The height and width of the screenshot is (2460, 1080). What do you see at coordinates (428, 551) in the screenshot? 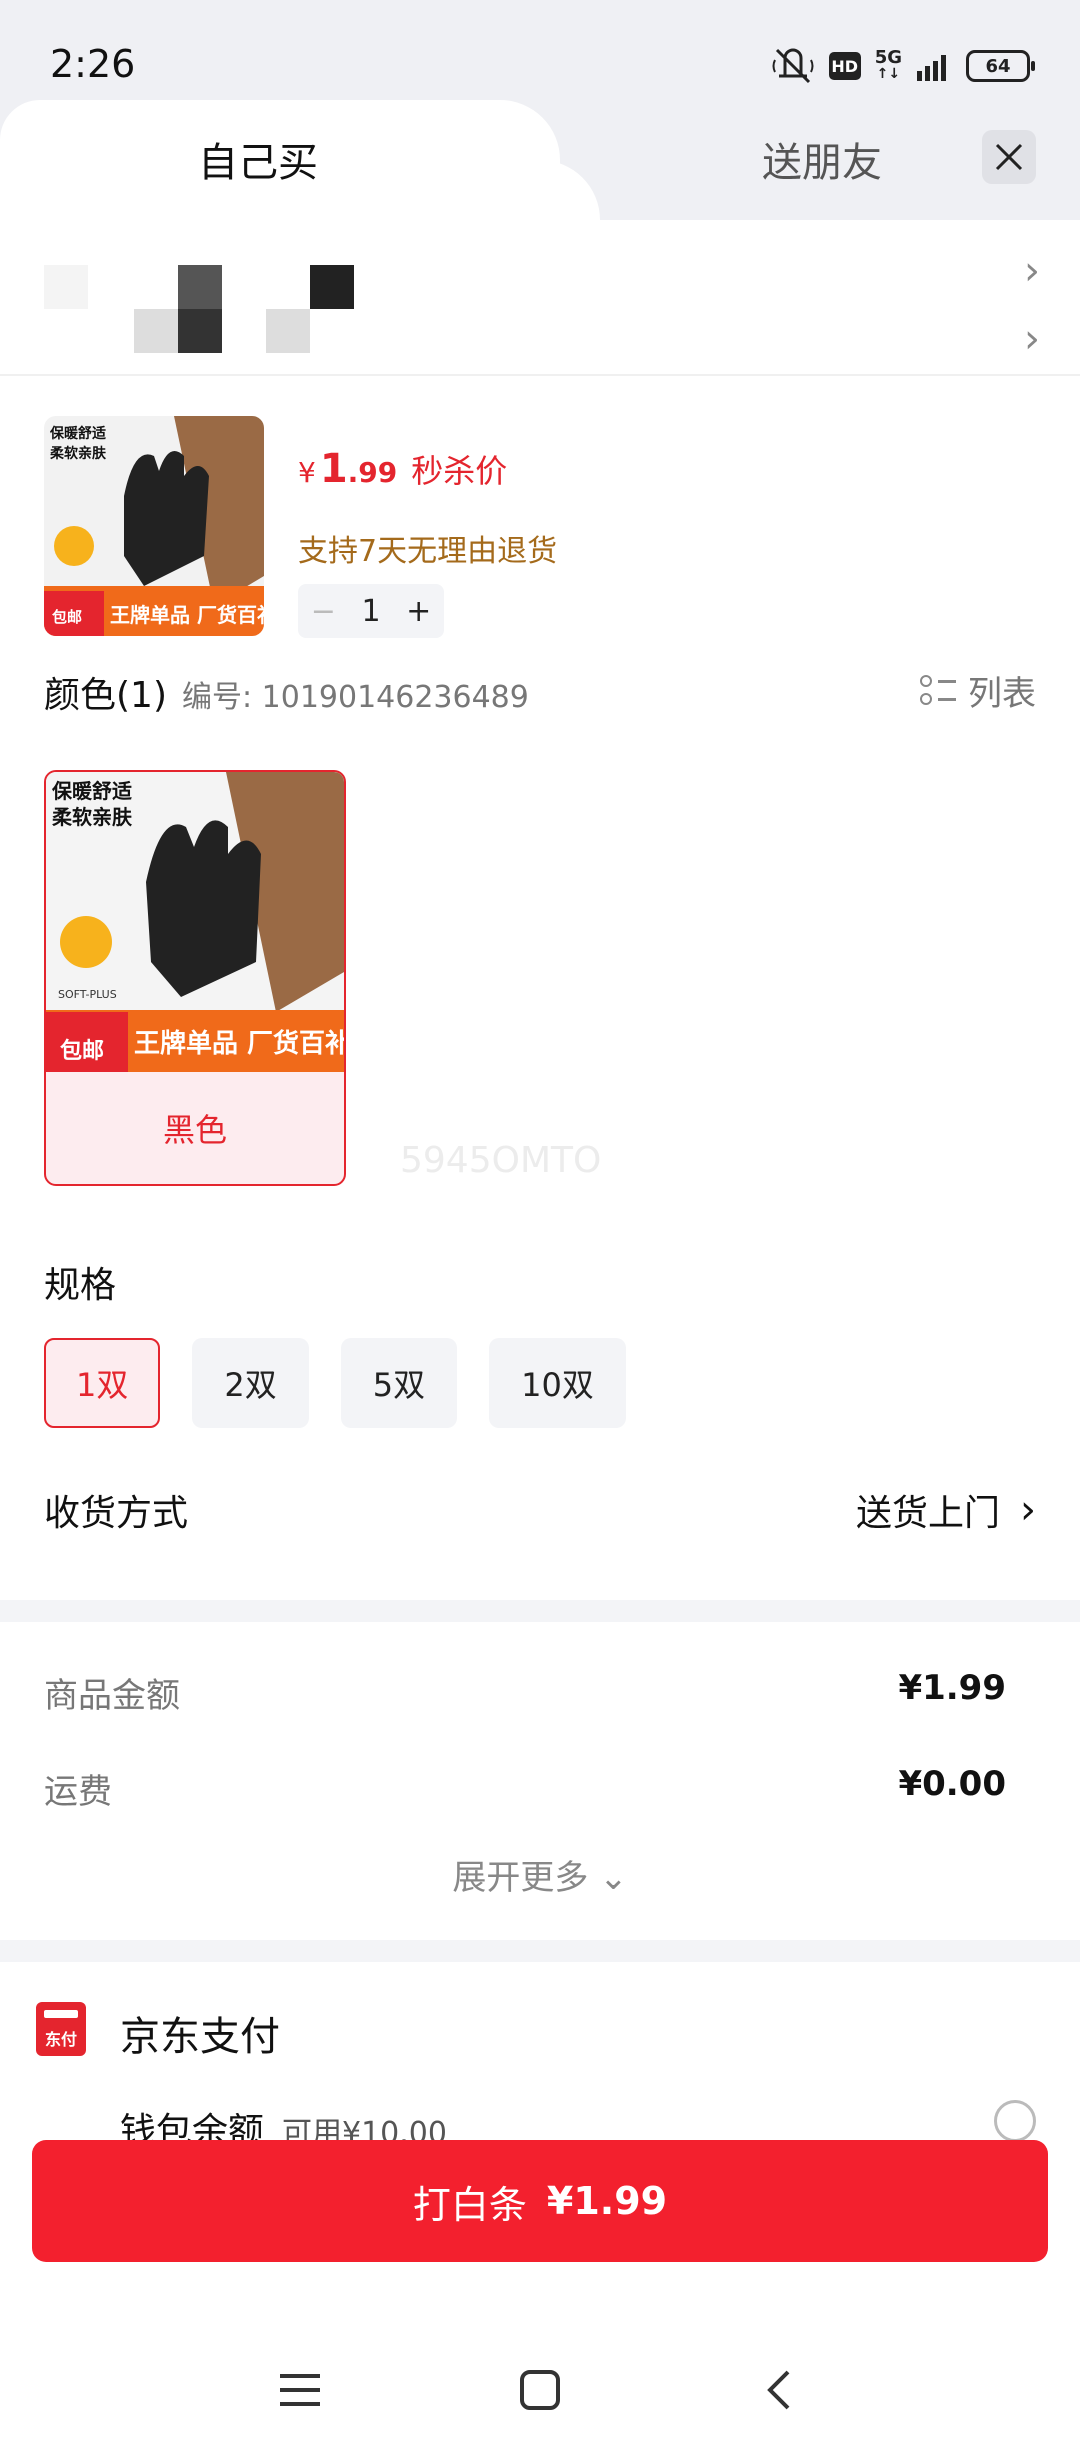
I see `return-policy-note: 支持7天无理由退货` at bounding box center [428, 551].